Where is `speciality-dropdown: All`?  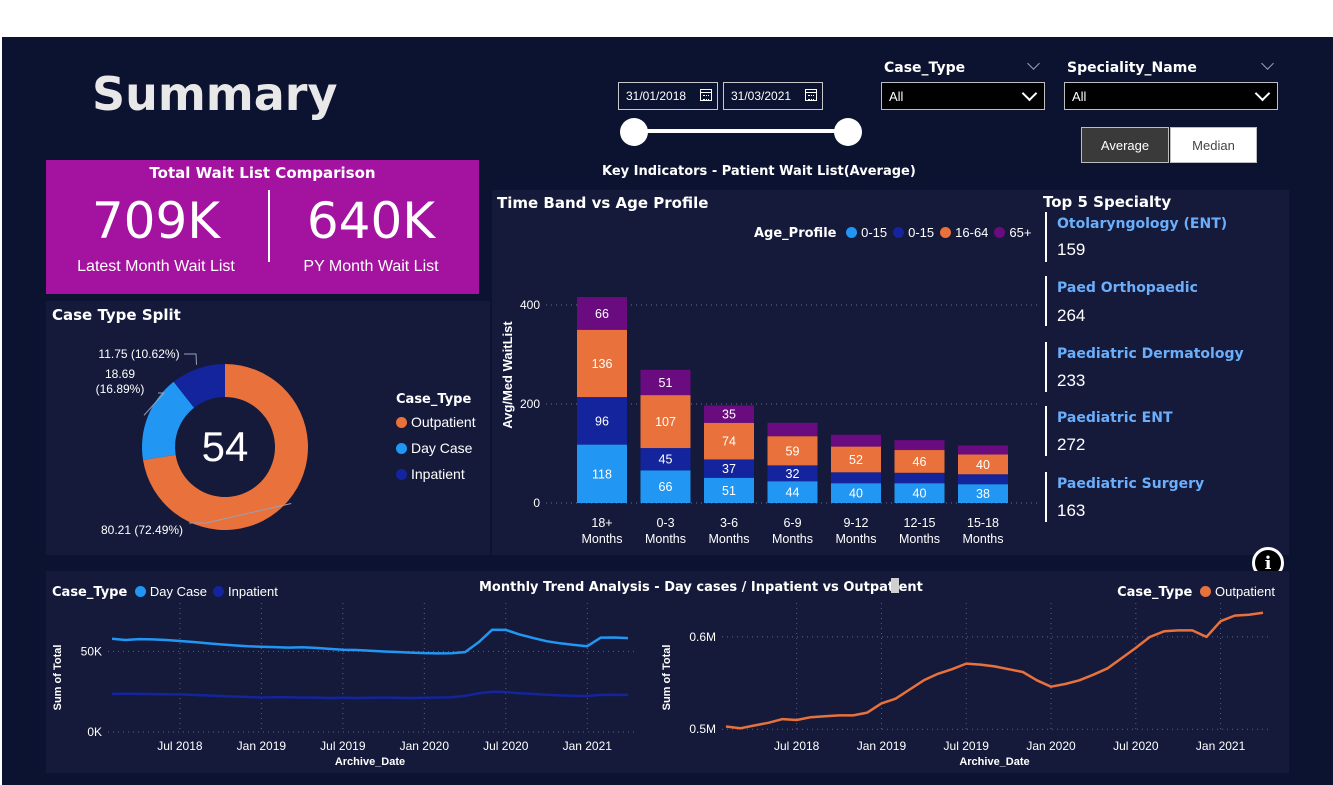 speciality-dropdown: All is located at coordinates (1171, 96).